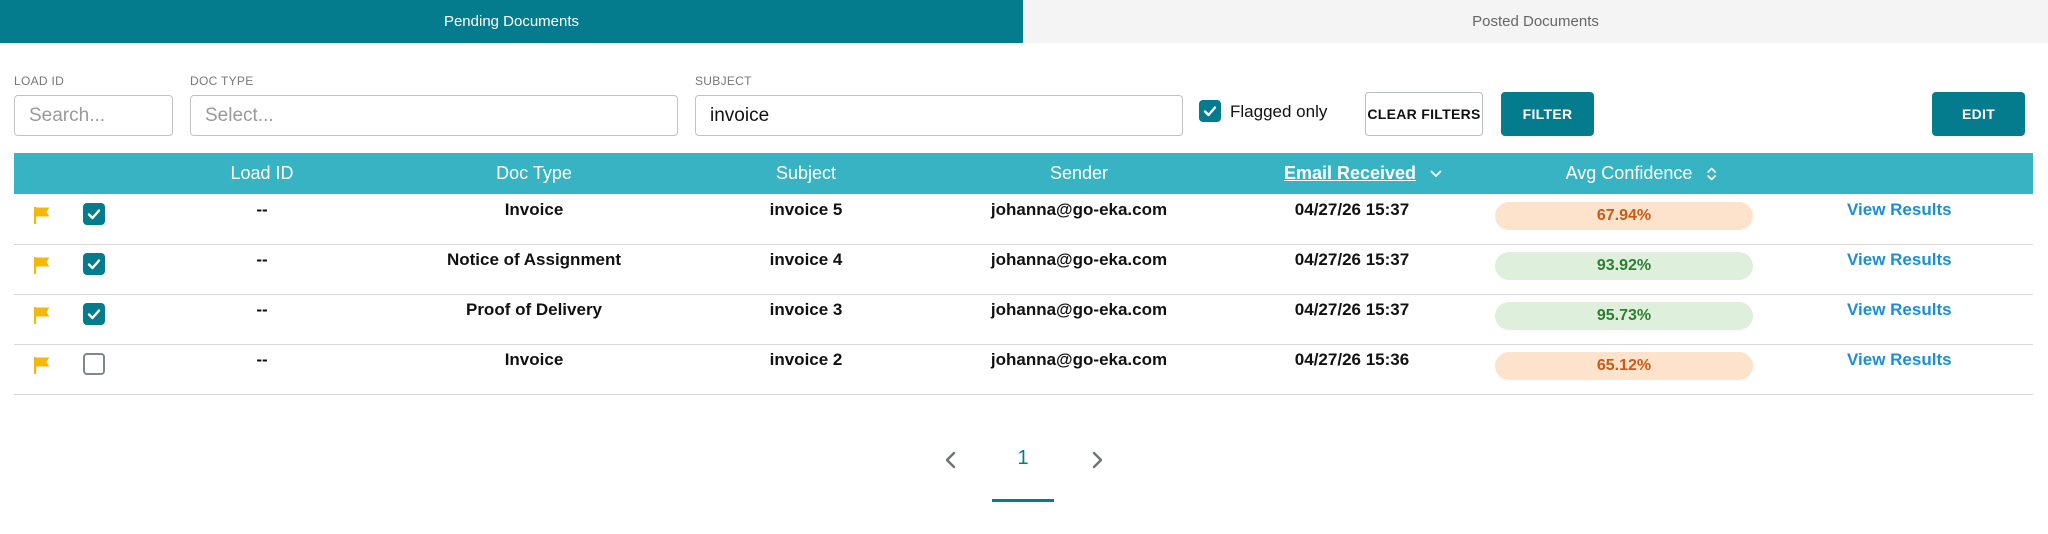 Image resolution: width=2048 pixels, height=534 pixels. What do you see at coordinates (1624, 266) in the screenshot?
I see `confidence-badge: 93.92%` at bounding box center [1624, 266].